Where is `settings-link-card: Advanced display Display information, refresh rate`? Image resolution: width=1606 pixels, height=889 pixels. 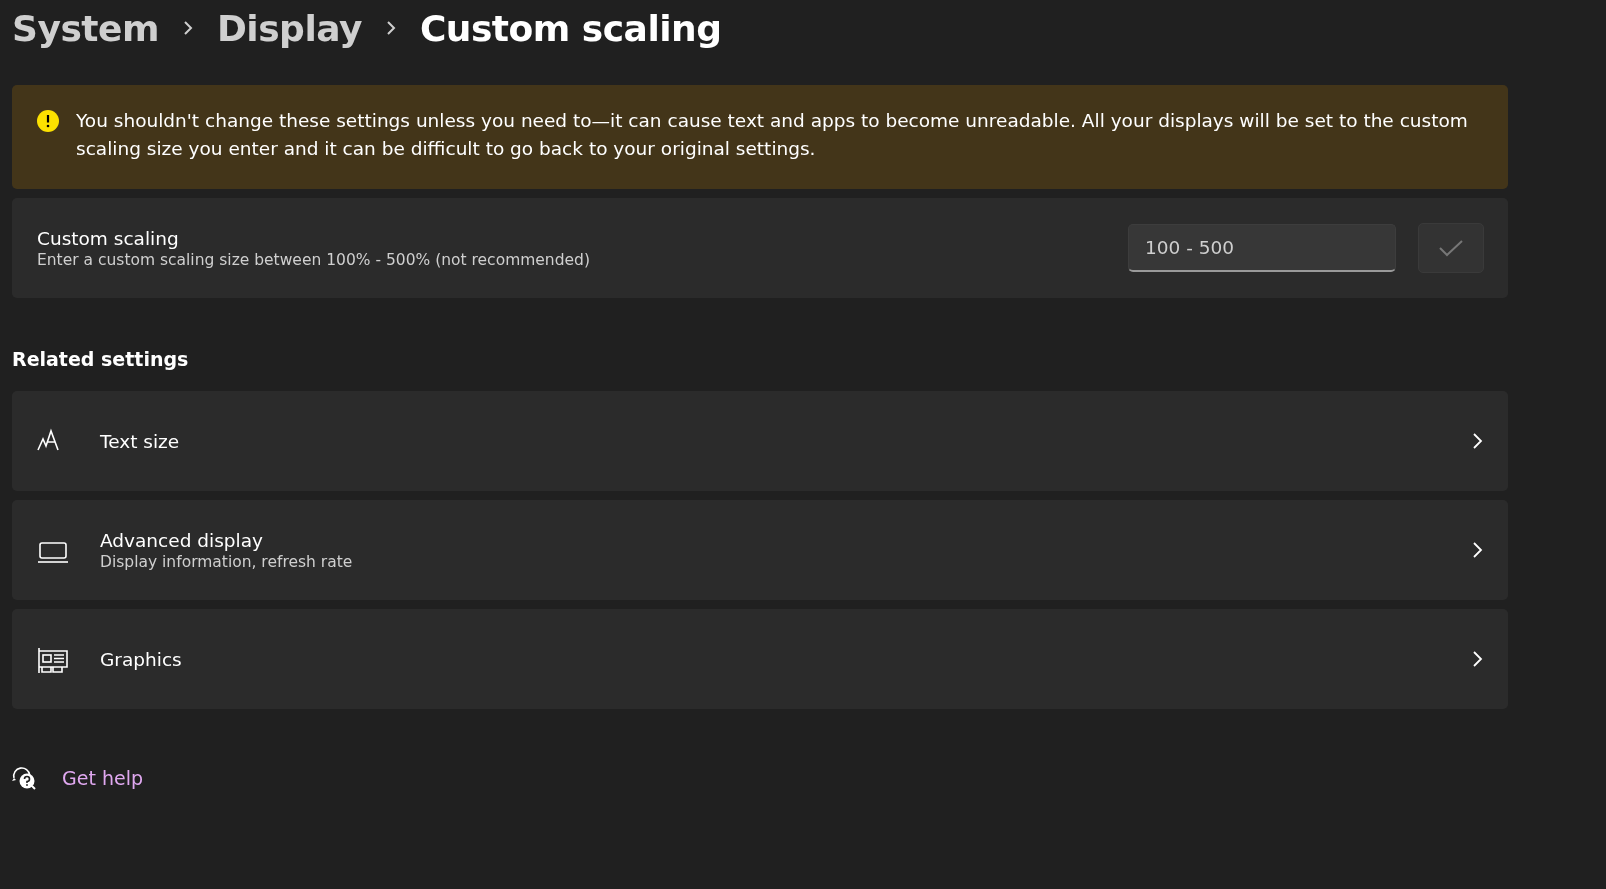
settings-link-card: Advanced display Display information, refresh rate is located at coordinates (760, 550).